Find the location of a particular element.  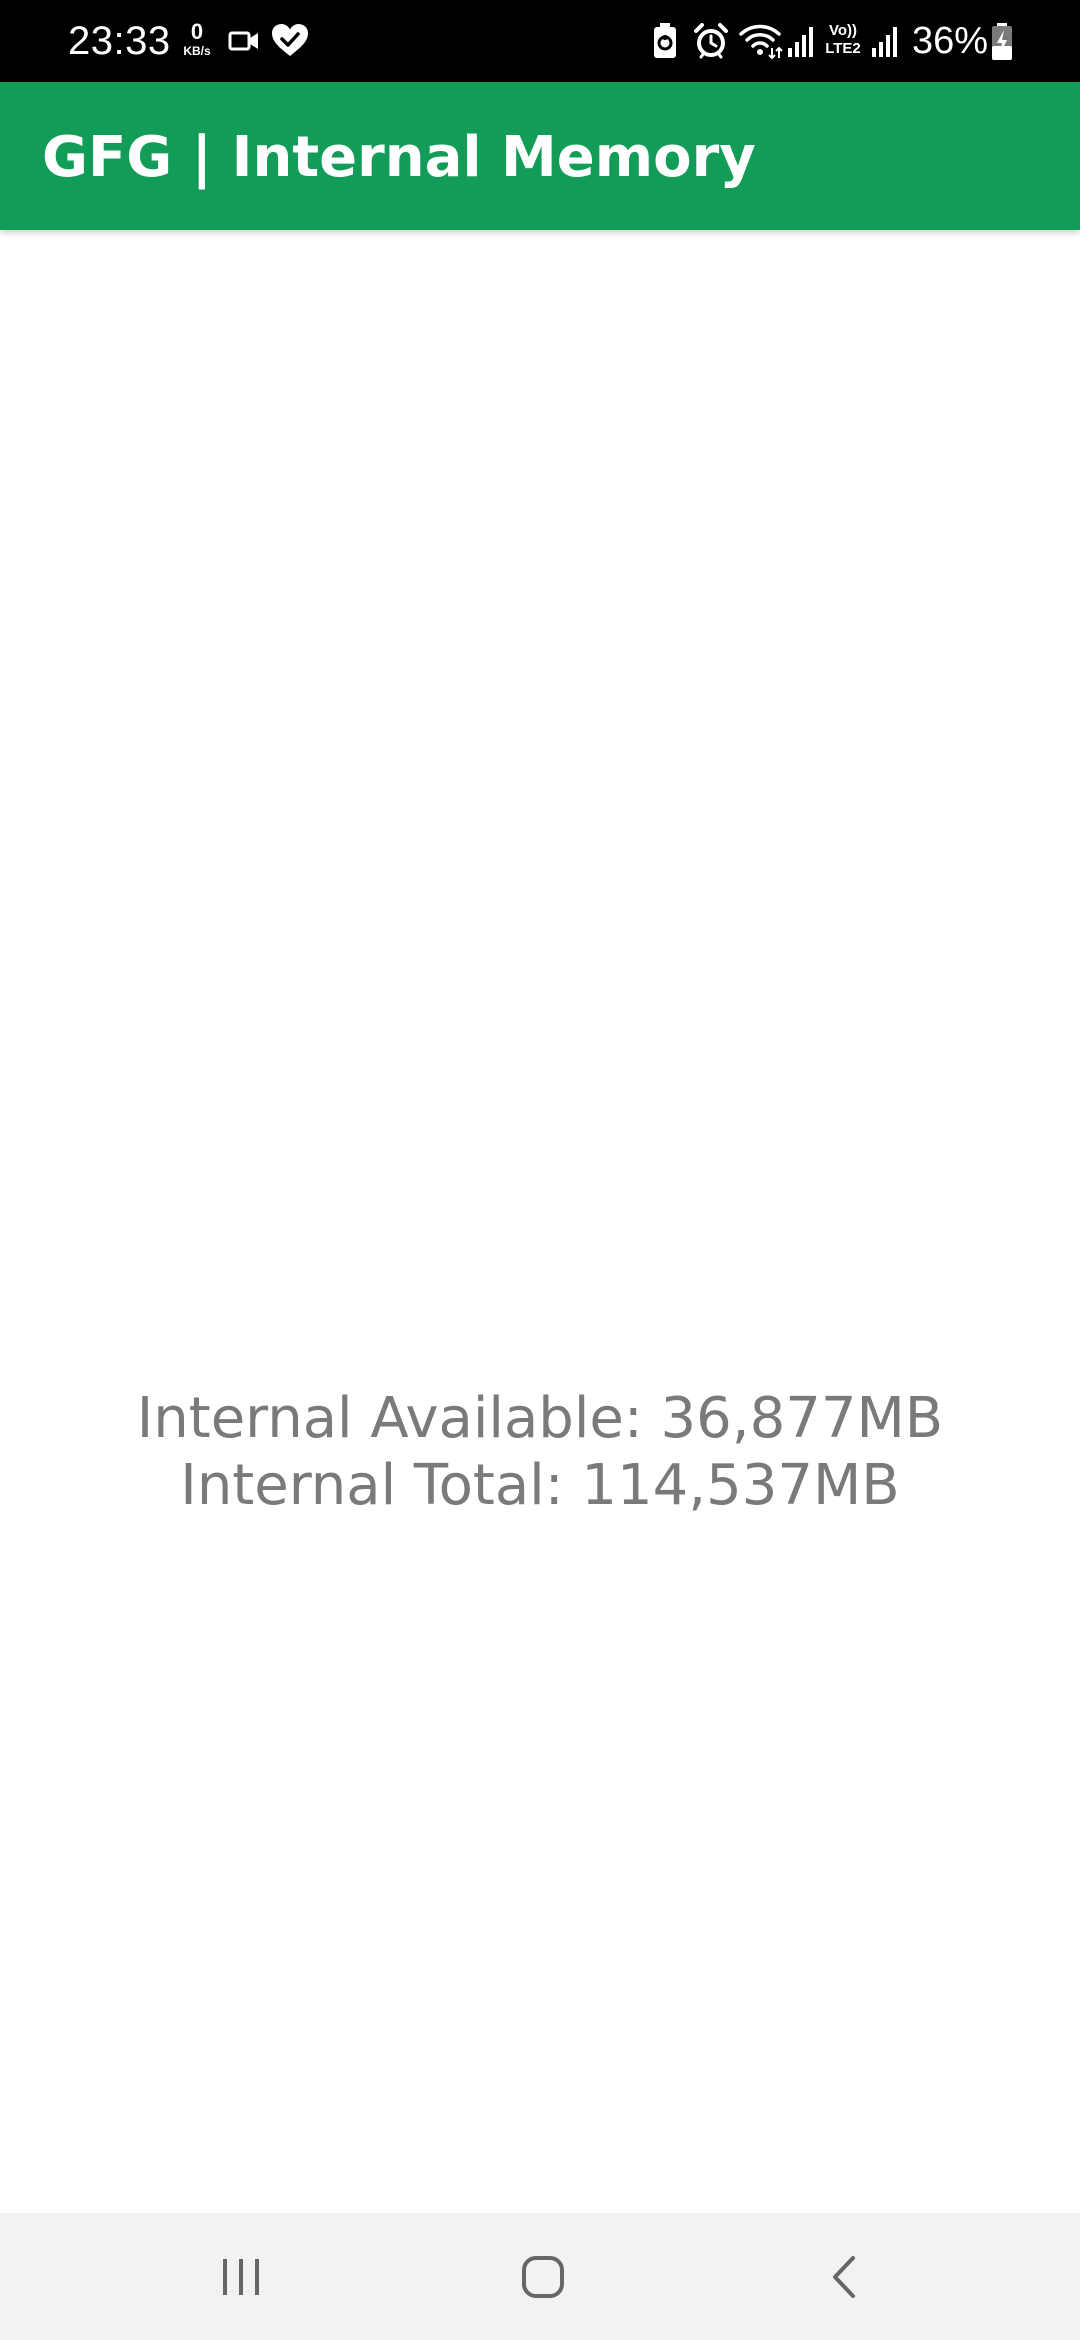

recent-apps-icon is located at coordinates (241, 2277).